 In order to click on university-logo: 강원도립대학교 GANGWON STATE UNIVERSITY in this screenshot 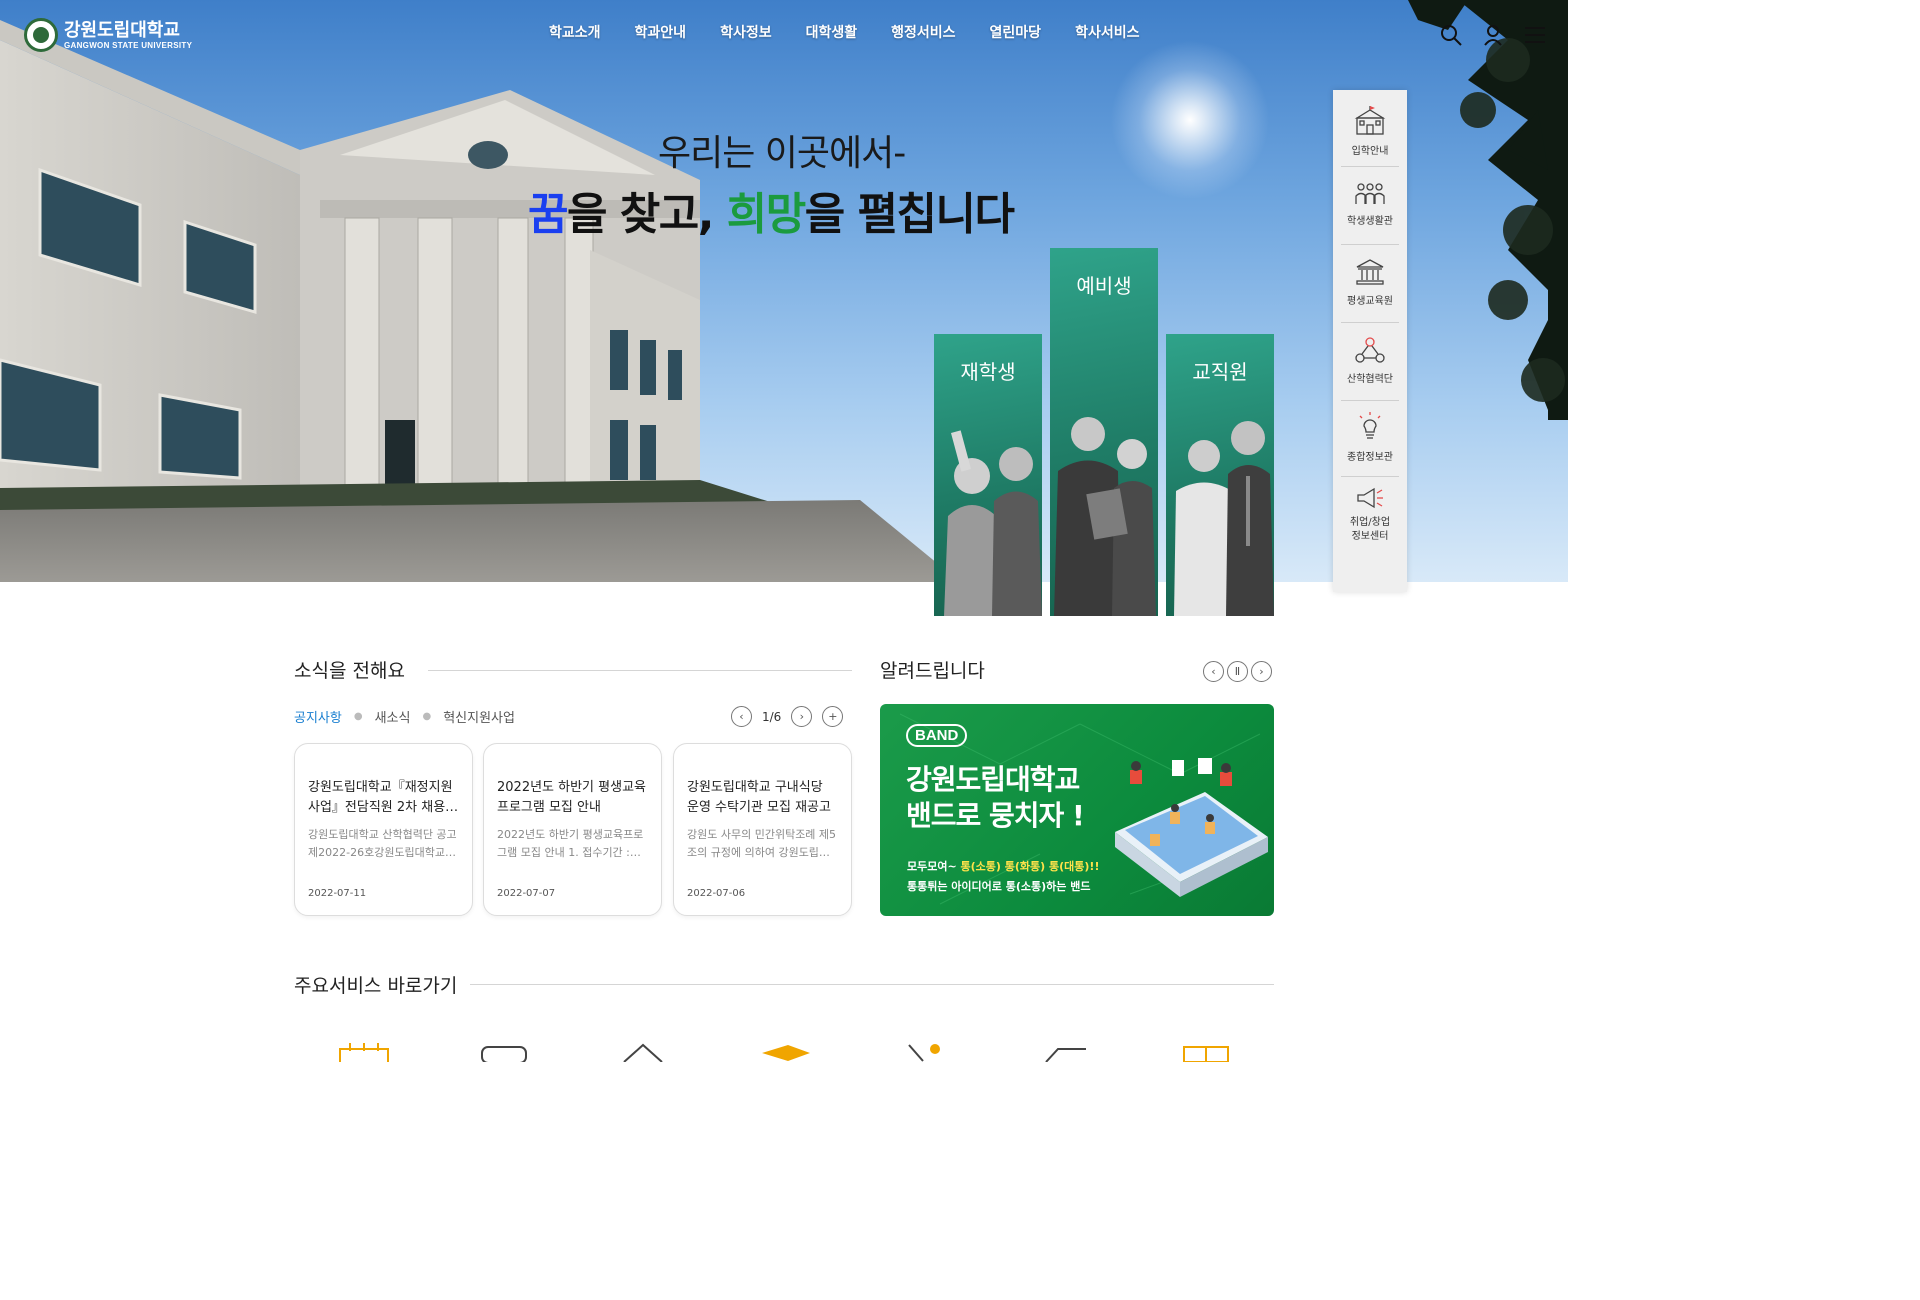, I will do `click(108, 35)`.